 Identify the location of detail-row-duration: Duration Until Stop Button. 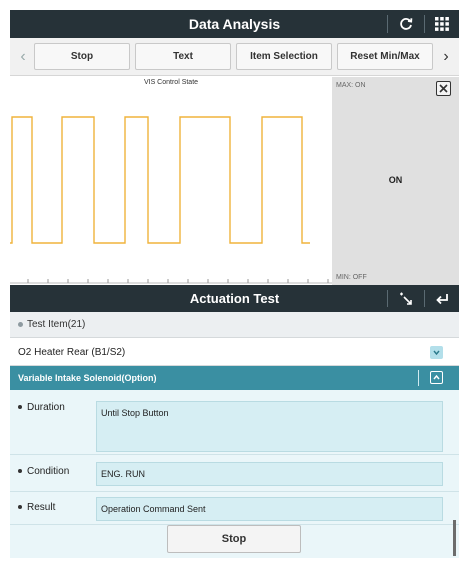
(234, 422).